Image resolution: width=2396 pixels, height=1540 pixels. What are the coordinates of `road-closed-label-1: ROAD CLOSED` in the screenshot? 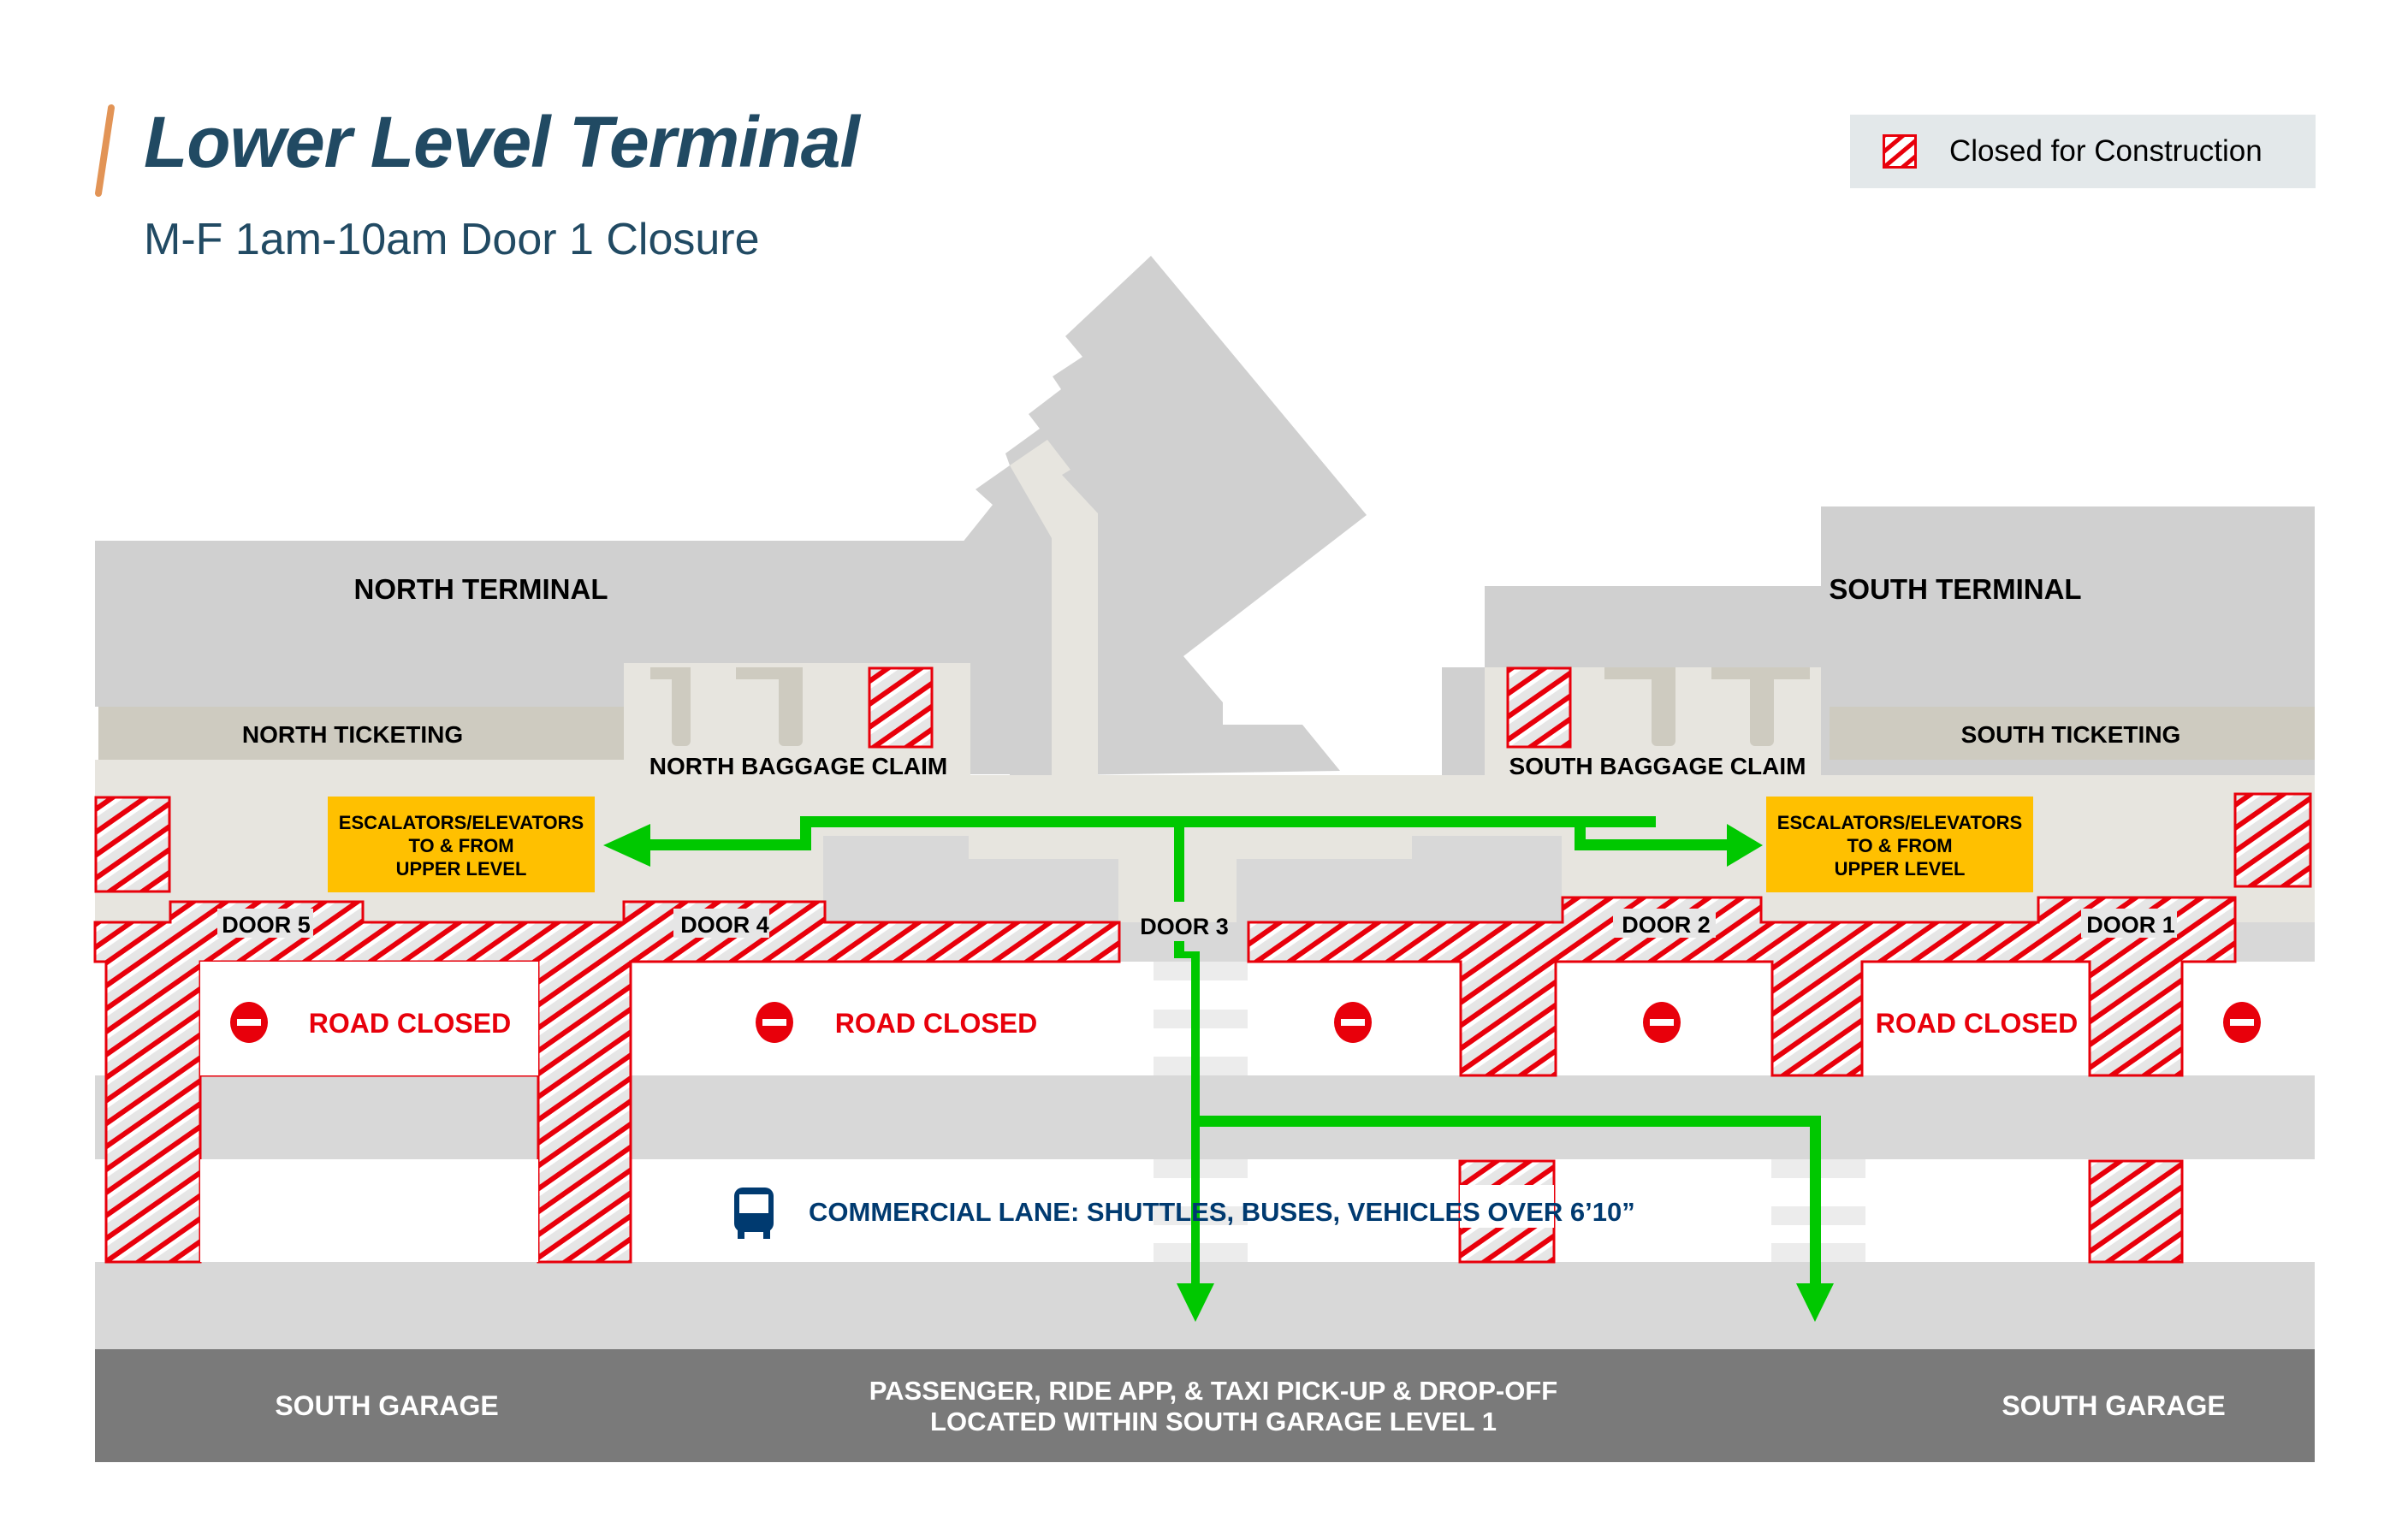 It's located at (410, 1023).